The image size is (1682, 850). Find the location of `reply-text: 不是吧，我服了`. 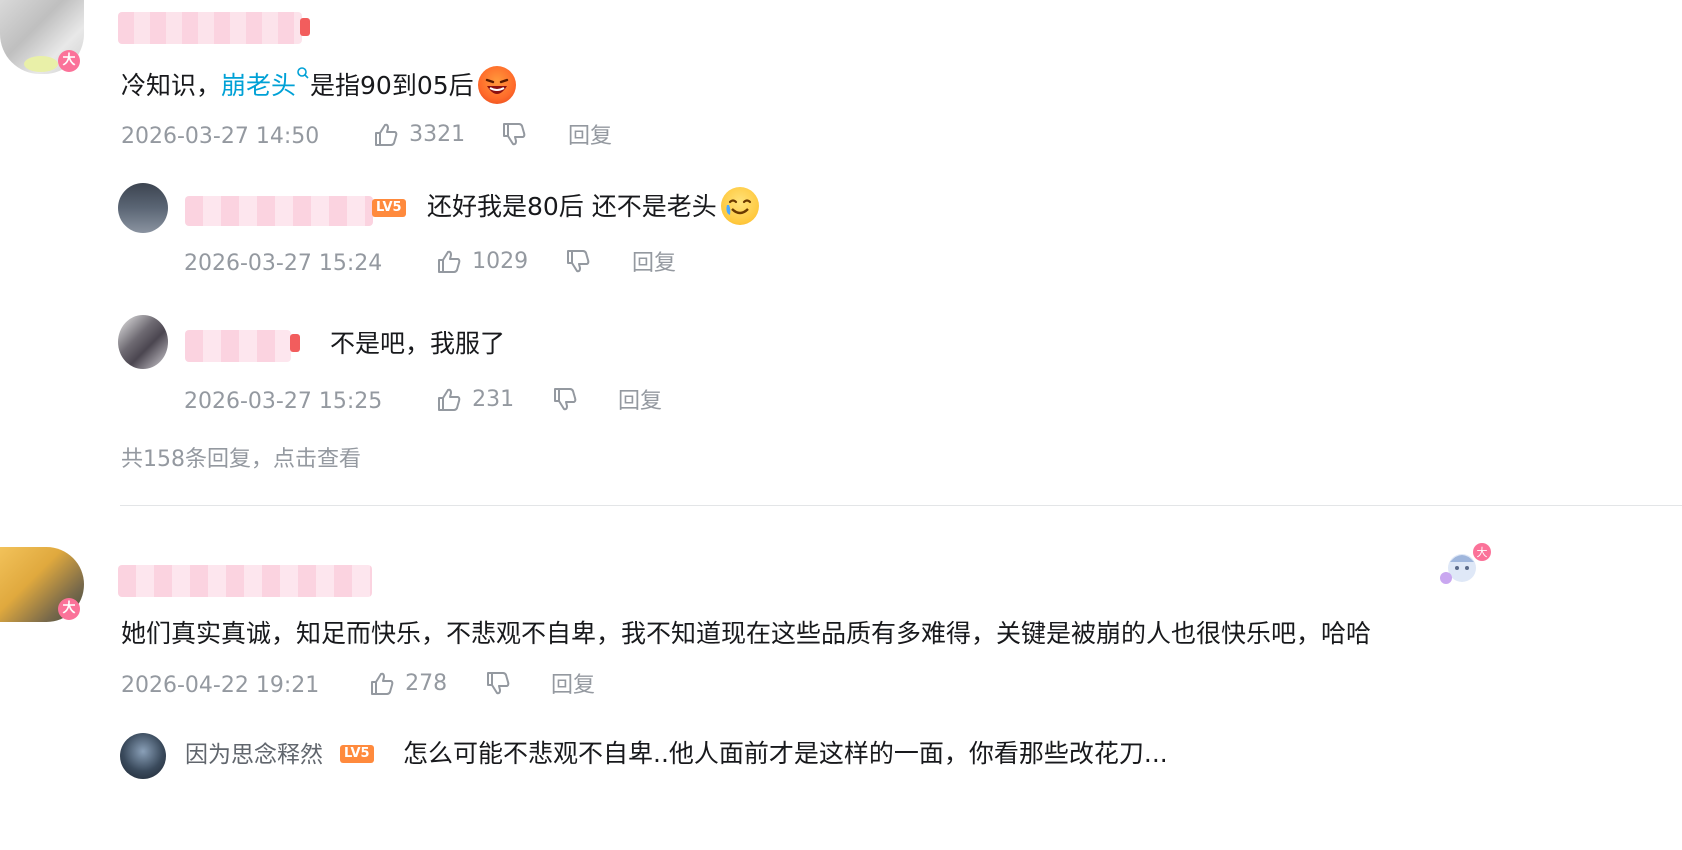

reply-text: 不是吧，我服了 is located at coordinates (418, 343).